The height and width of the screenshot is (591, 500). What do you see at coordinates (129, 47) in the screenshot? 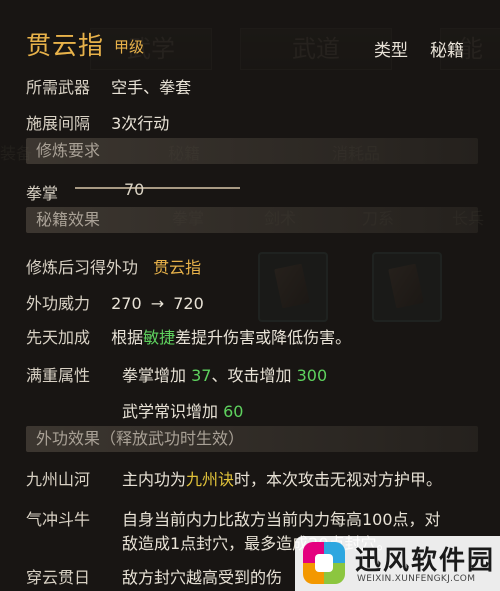
I see `item-grade: 甲级` at bounding box center [129, 47].